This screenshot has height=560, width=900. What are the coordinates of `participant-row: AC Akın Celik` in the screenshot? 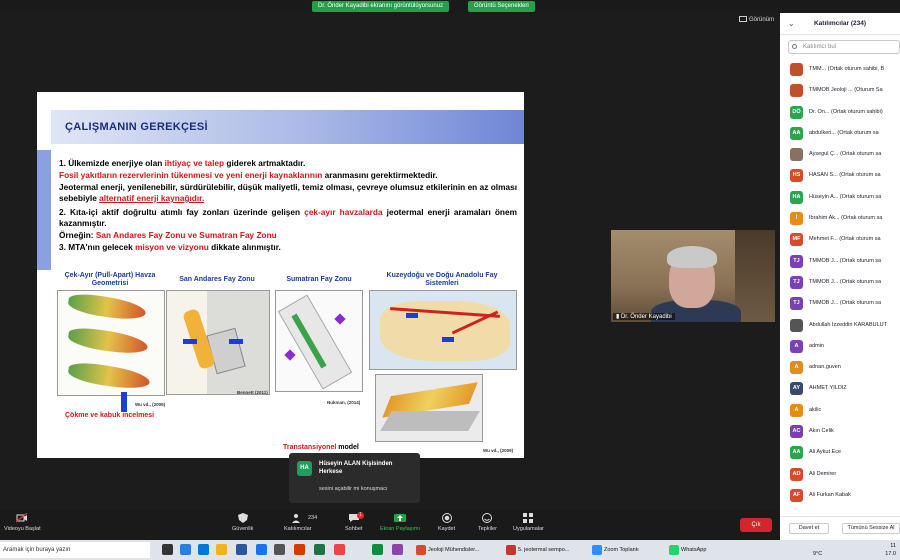 It's located at (840, 432).